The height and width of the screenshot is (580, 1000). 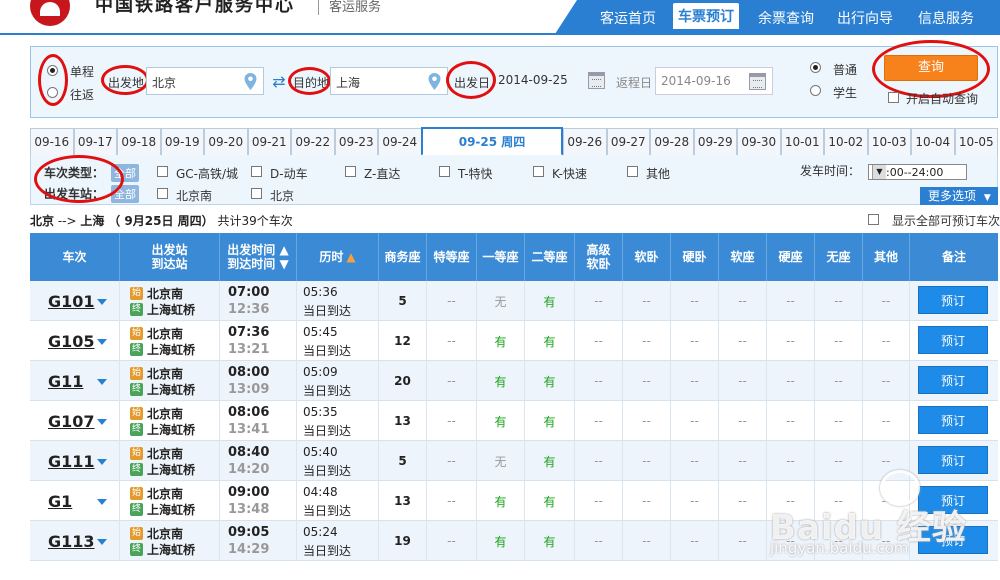 What do you see at coordinates (946, 18) in the screenshot?
I see `nav-info-service: 信息服务` at bounding box center [946, 18].